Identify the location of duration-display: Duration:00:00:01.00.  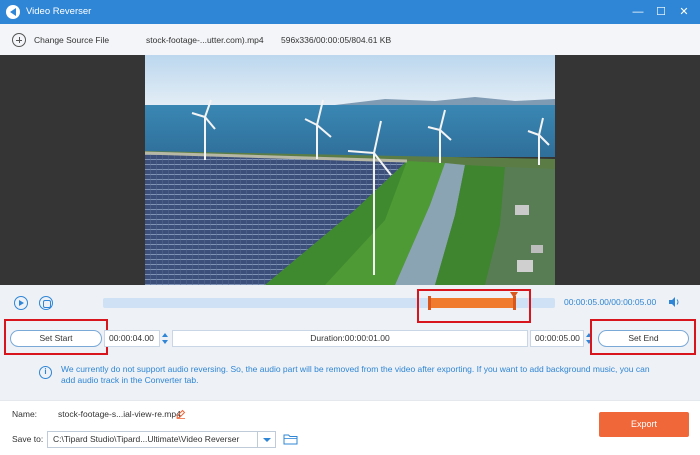
(350, 338).